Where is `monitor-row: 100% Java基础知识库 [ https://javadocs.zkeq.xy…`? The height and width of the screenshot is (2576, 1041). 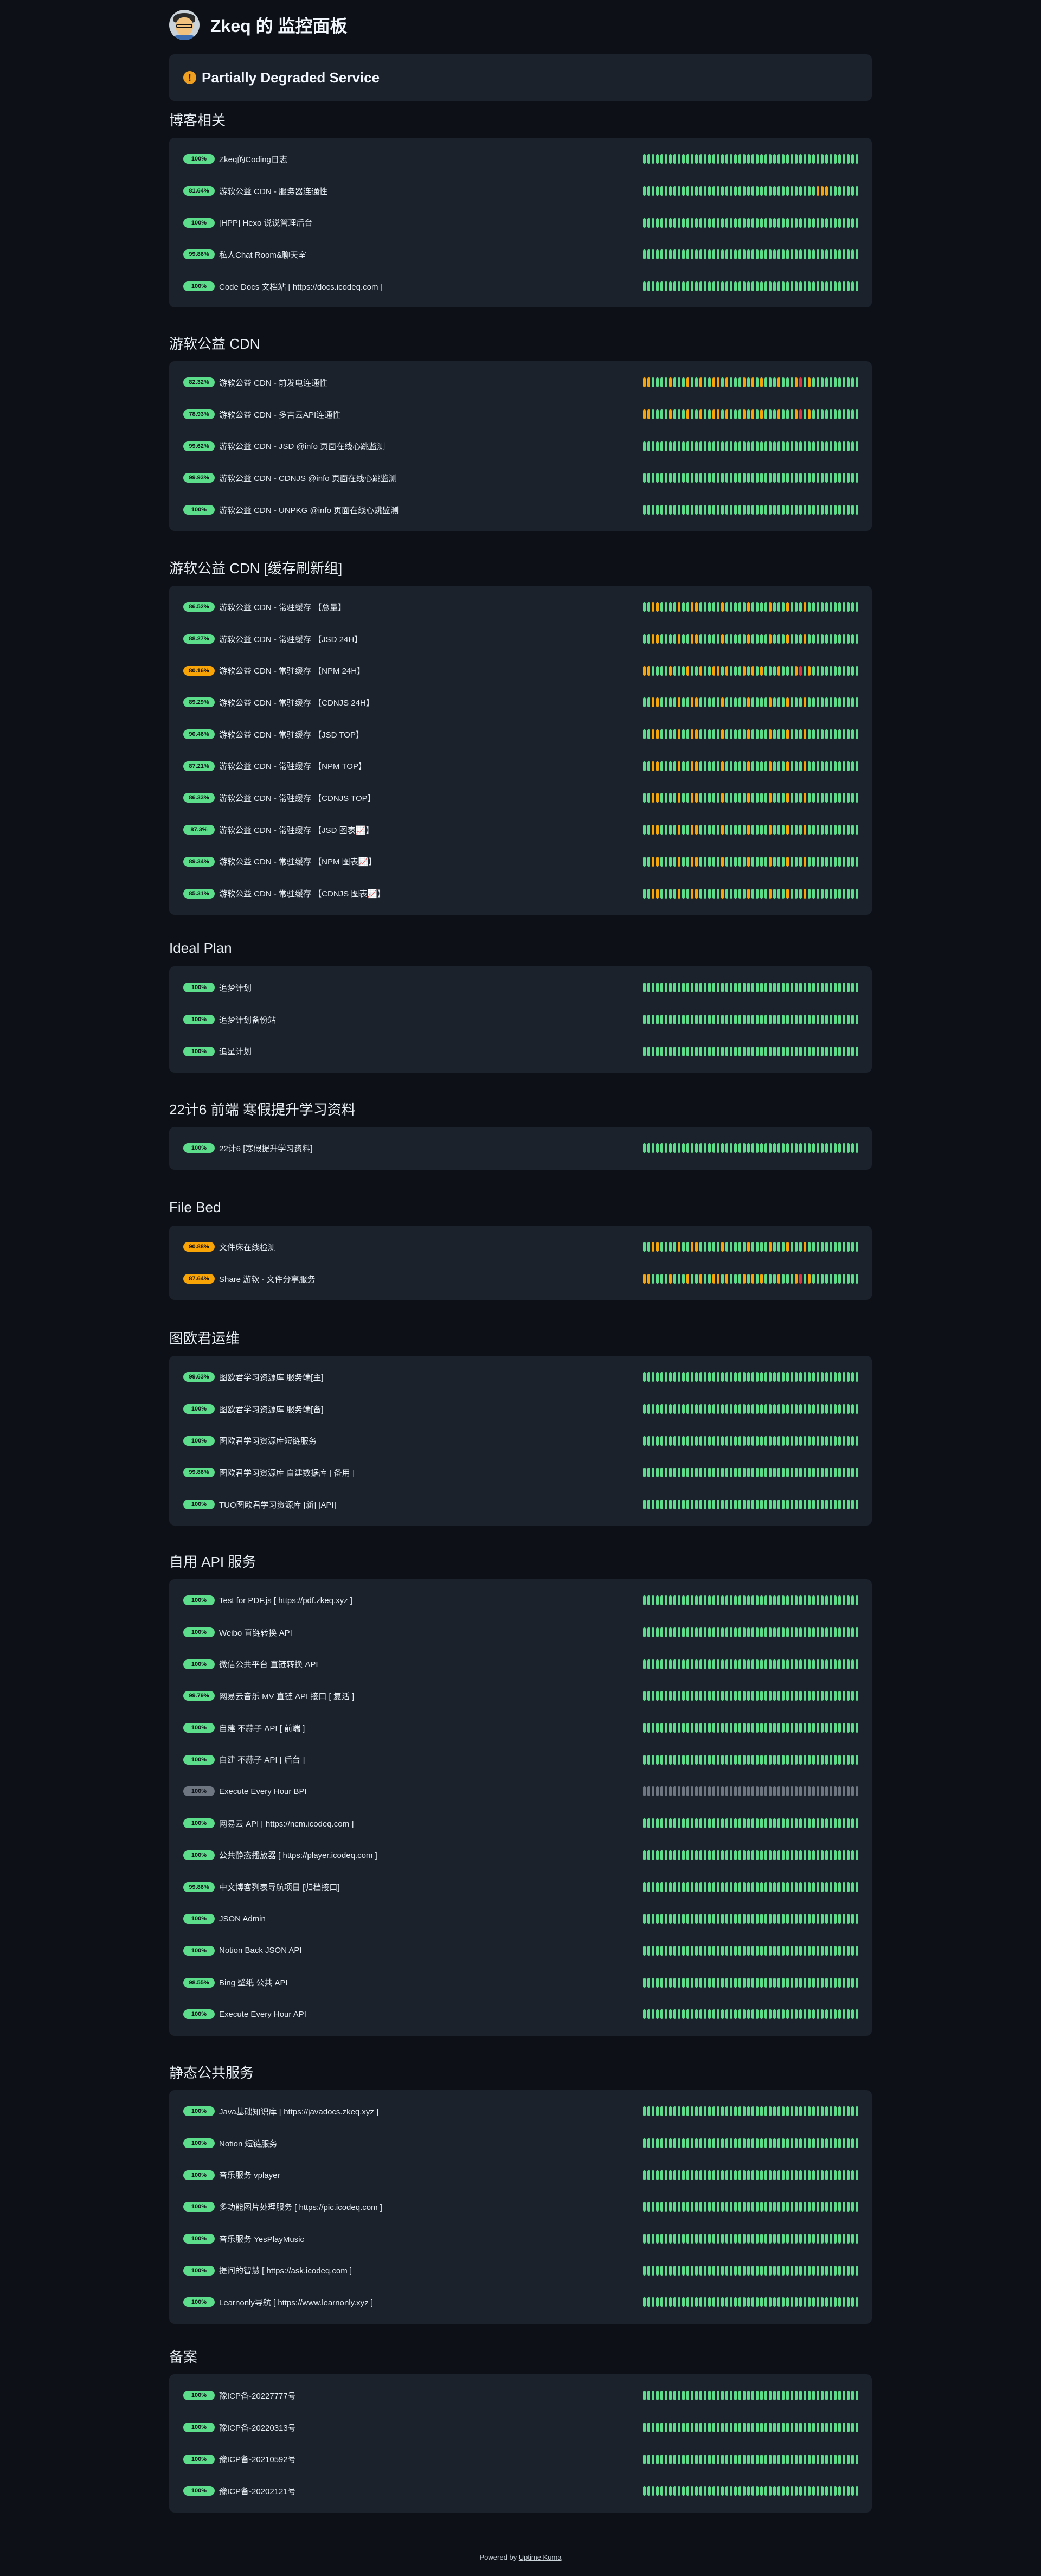
monitor-row: 100% Java基础知识库 [ https://javadocs.zkeq.xy… is located at coordinates (520, 2112).